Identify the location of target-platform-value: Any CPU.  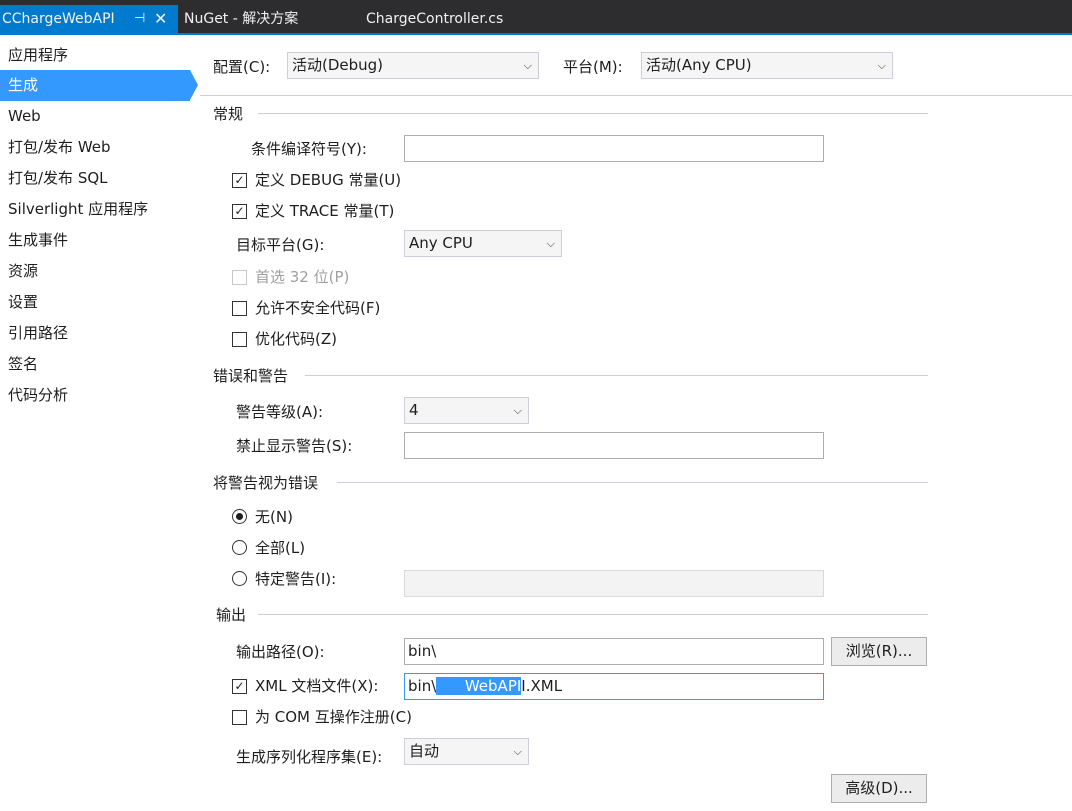
(441, 243).